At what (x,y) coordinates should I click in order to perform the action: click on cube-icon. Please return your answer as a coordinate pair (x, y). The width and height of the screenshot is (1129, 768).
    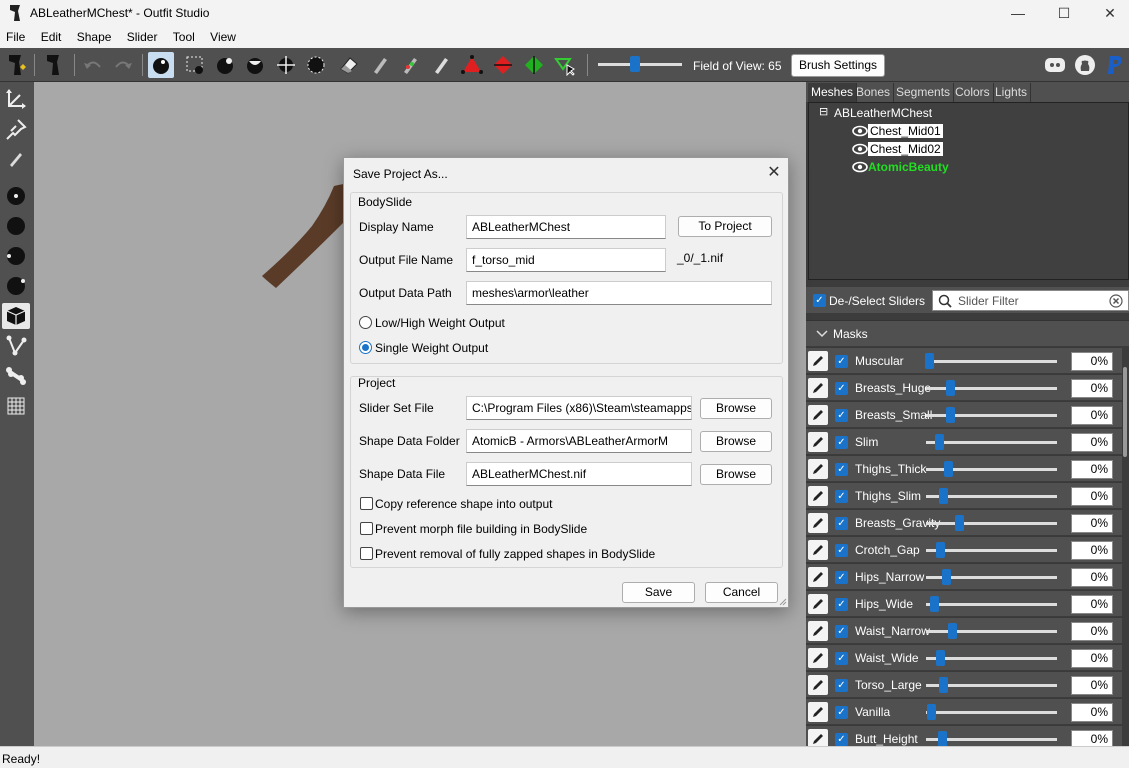
    Looking at the image, I should click on (16, 316).